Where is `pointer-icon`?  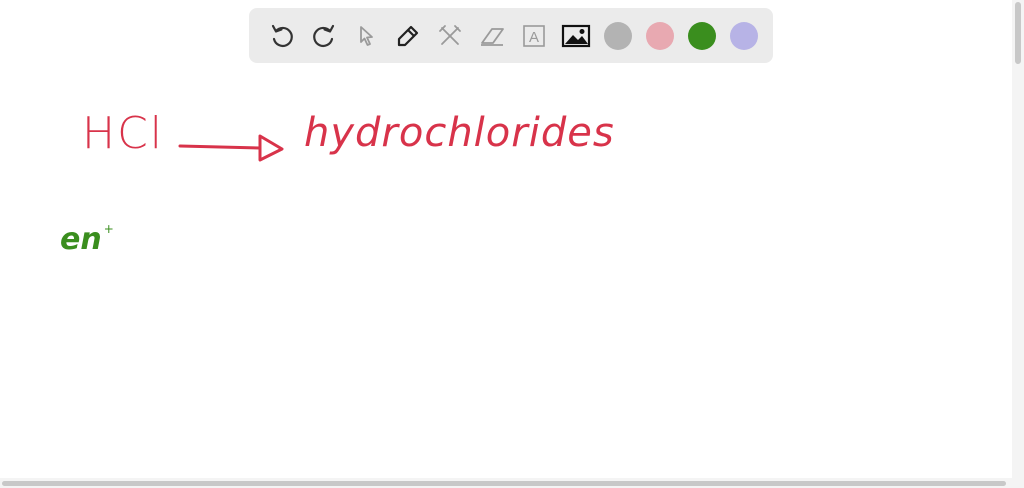
pointer-icon is located at coordinates (366, 35).